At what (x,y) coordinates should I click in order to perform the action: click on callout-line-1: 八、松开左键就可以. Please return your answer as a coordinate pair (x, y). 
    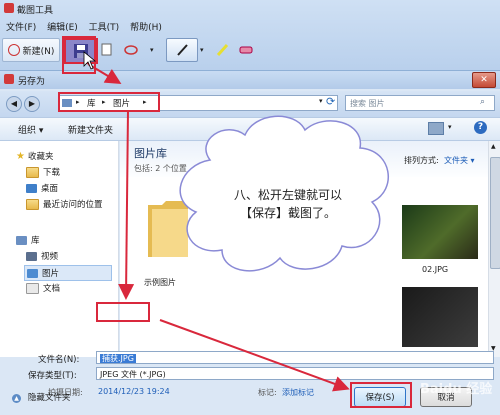
    Looking at the image, I should click on (287, 195).